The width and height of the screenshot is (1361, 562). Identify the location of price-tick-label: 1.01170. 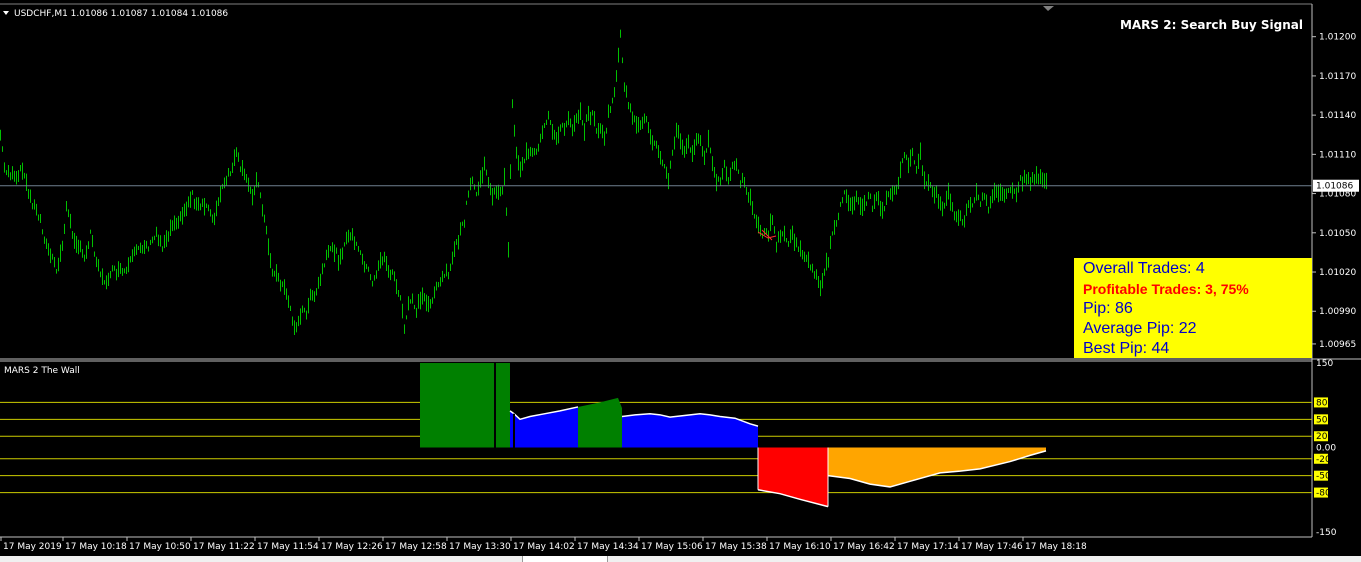
(1337, 77).